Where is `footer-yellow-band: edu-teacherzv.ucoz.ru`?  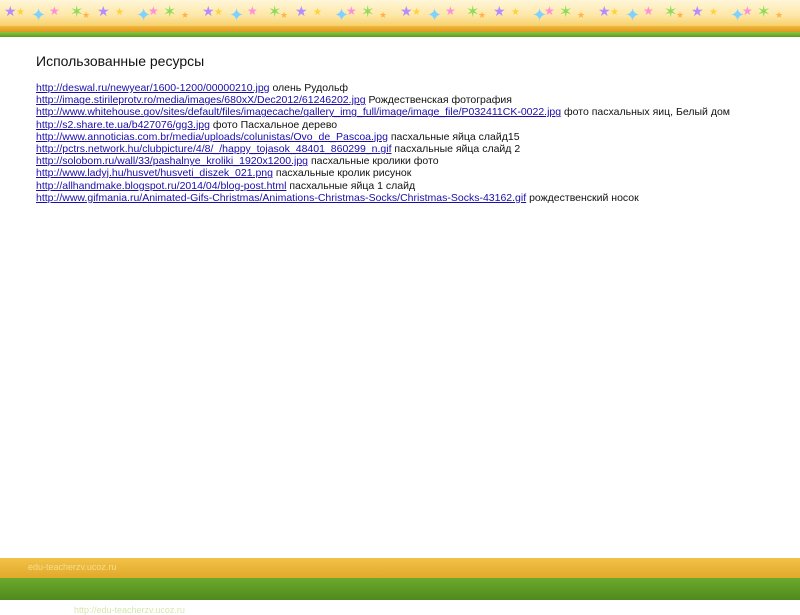 footer-yellow-band: edu-teacherzv.ucoz.ru is located at coordinates (400, 568).